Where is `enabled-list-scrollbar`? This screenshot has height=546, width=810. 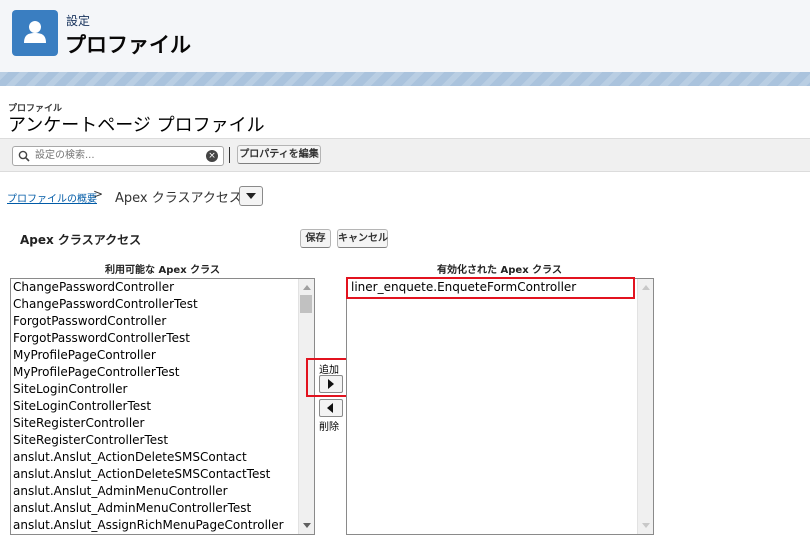 enabled-list-scrollbar is located at coordinates (645, 406).